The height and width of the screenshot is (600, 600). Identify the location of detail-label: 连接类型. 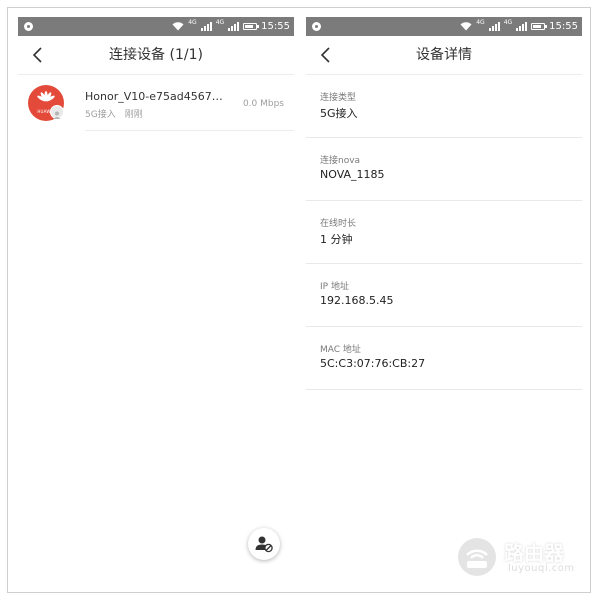
(338, 98).